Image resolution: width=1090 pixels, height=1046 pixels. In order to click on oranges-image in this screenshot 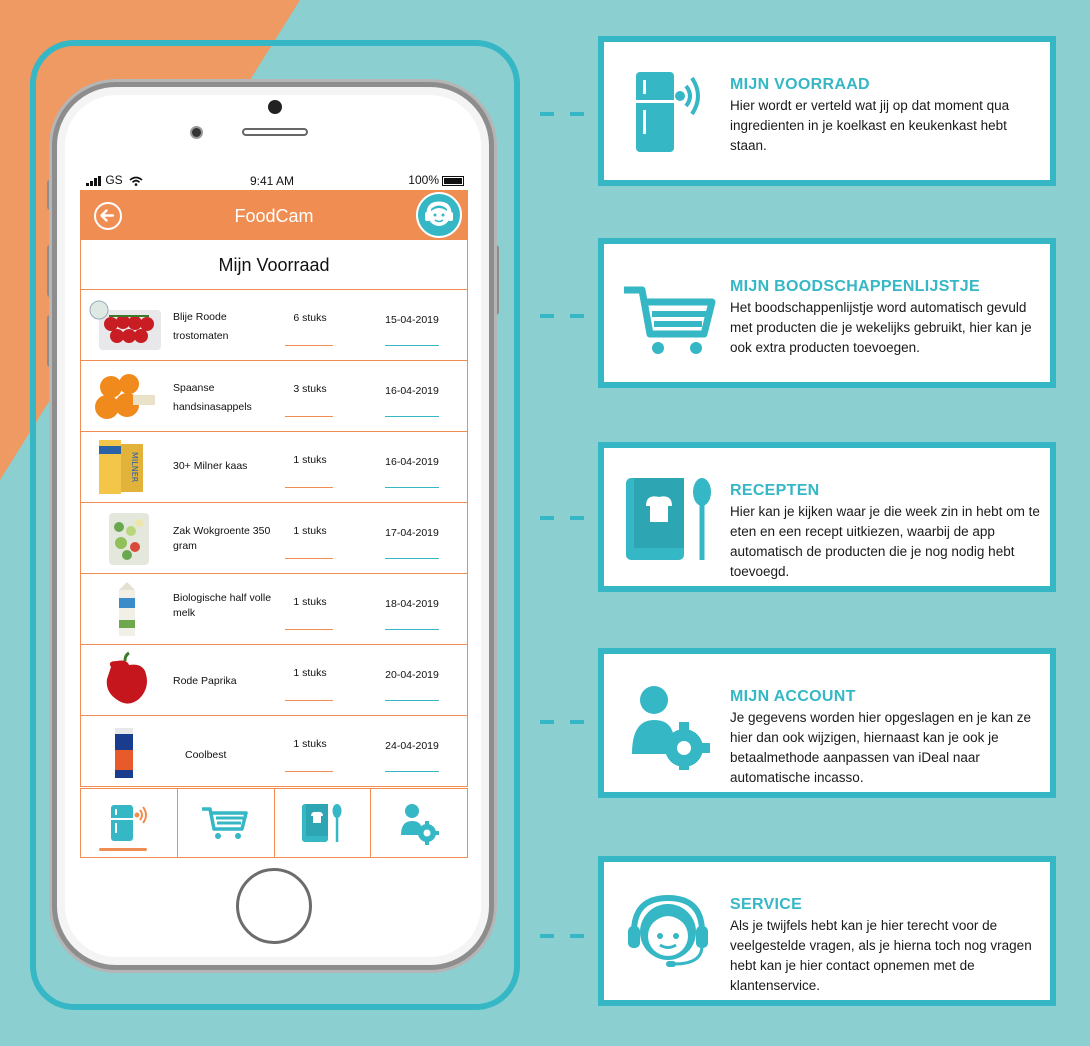, I will do `click(125, 396)`.